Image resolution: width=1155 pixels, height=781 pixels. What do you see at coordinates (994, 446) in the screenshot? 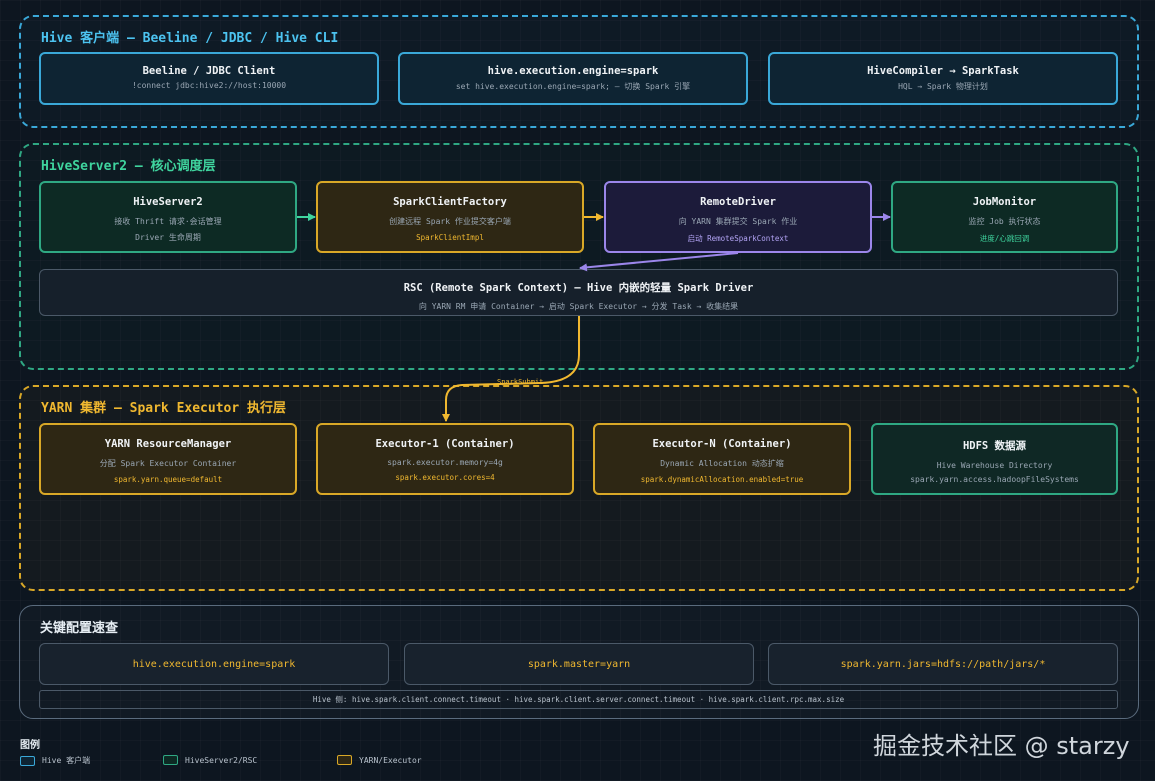
I see `hdfs-title: HDFS 数据源` at bounding box center [994, 446].